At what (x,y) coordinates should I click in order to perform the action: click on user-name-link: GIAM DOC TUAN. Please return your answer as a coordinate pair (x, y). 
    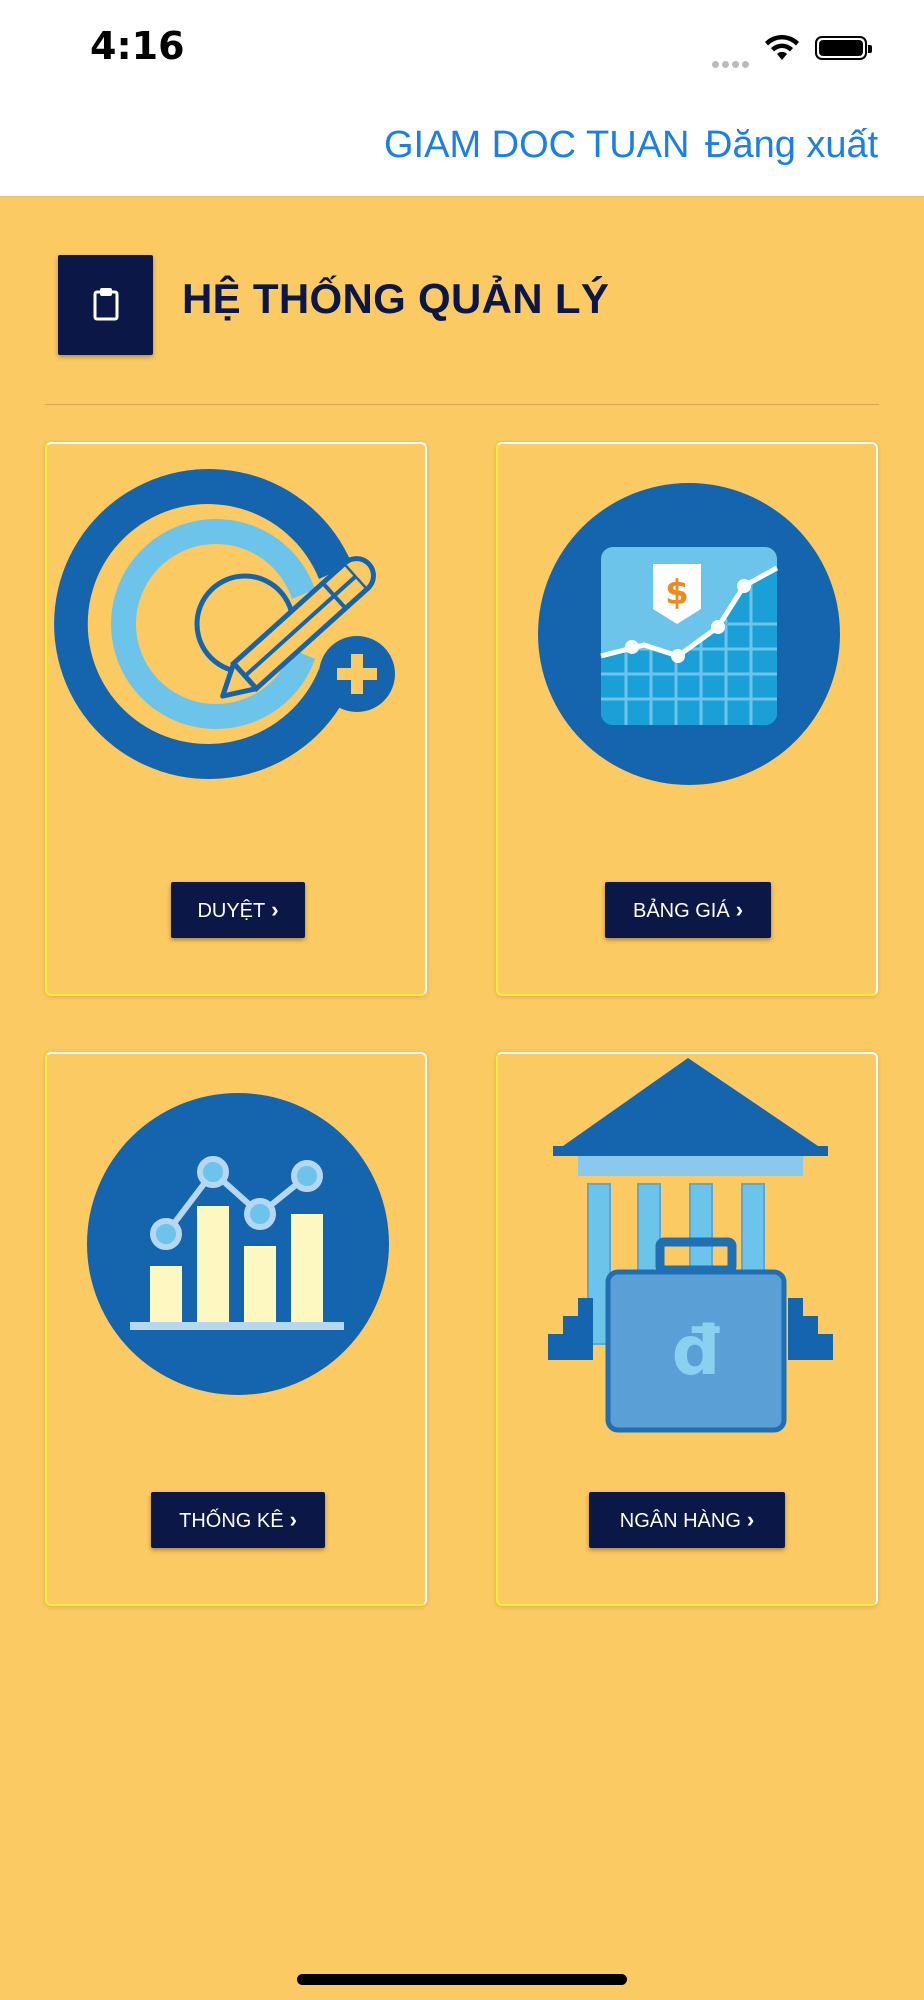
    Looking at the image, I should click on (536, 145).